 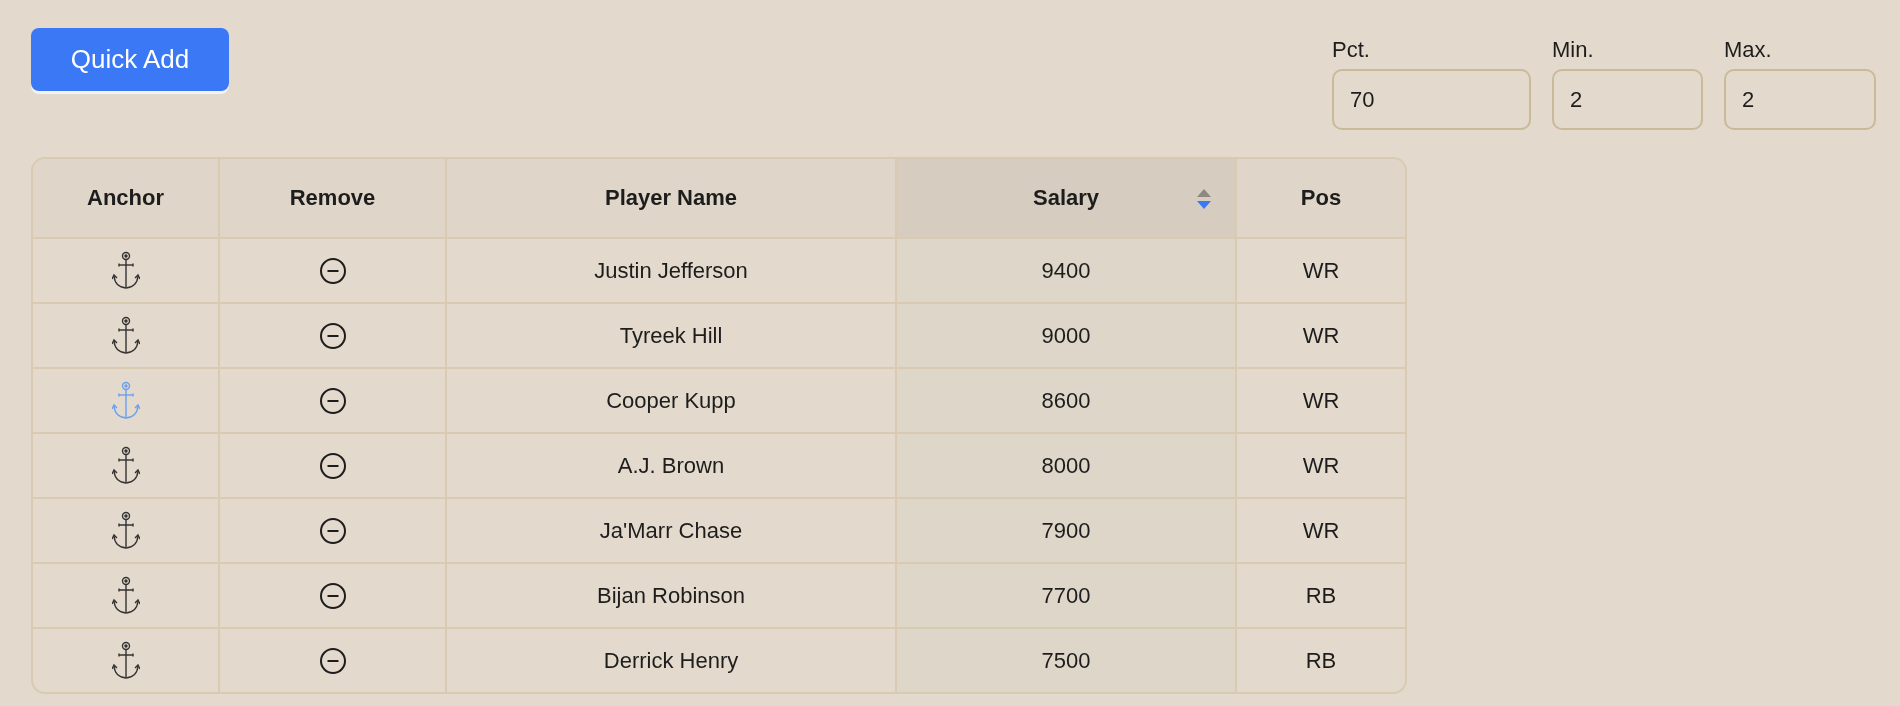 I want to click on table-cell: 7700, so click(x=1065, y=596).